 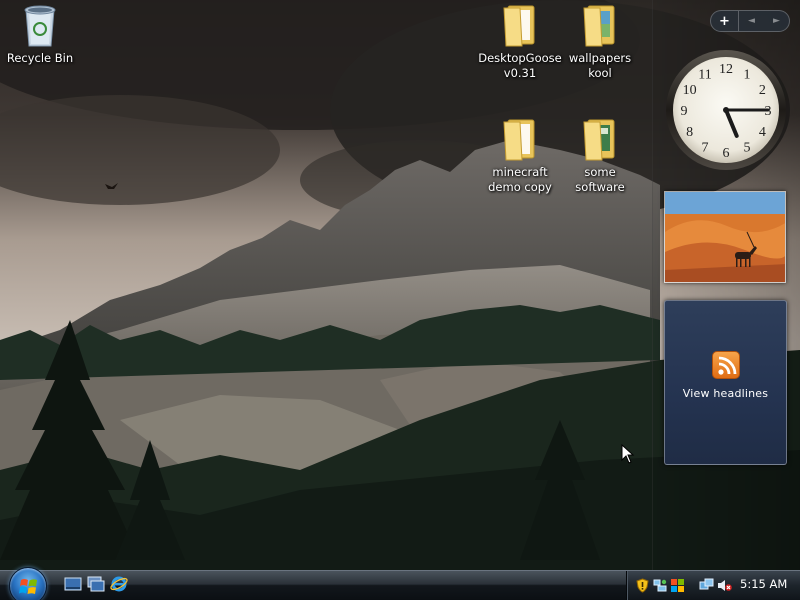 I want to click on desktop-icon-label: DesktopGoose v0.31, so click(x=520, y=65).